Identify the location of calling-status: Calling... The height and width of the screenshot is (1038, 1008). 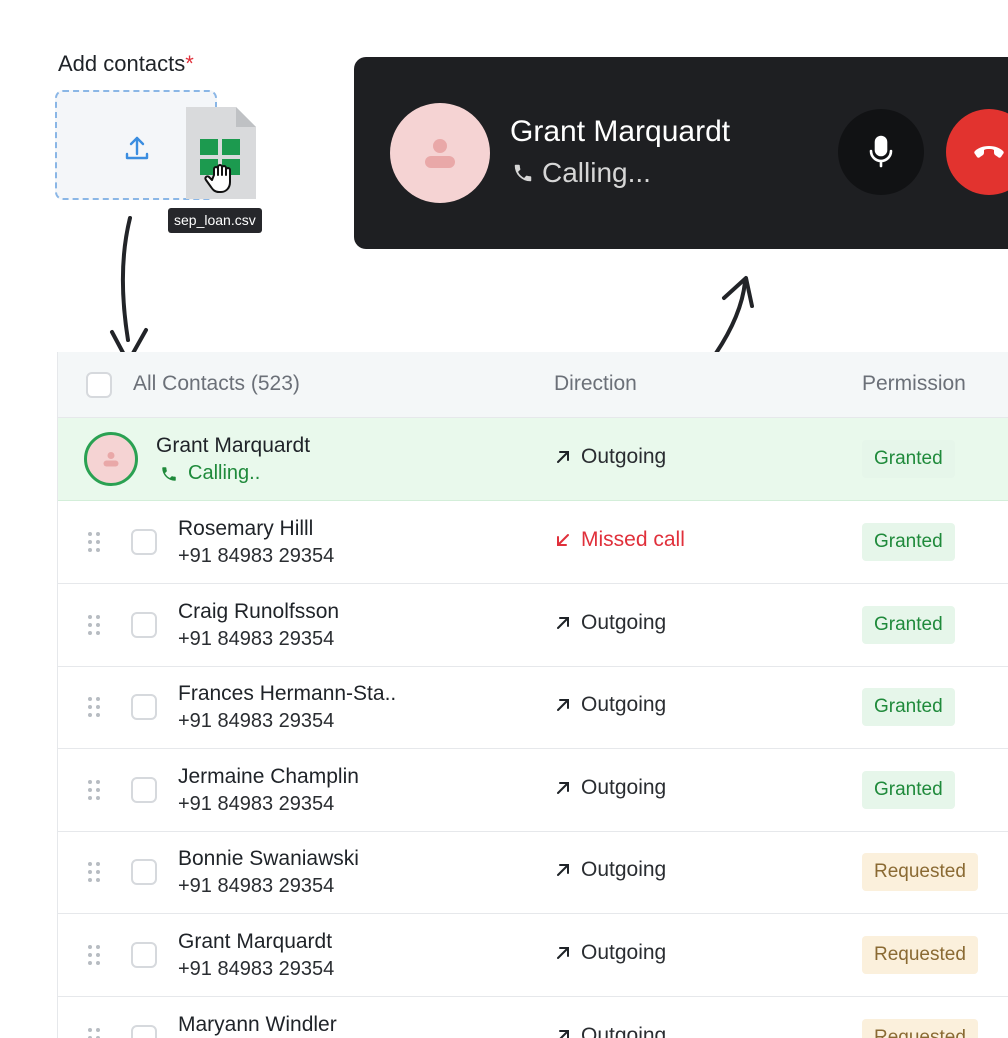
(210, 473).